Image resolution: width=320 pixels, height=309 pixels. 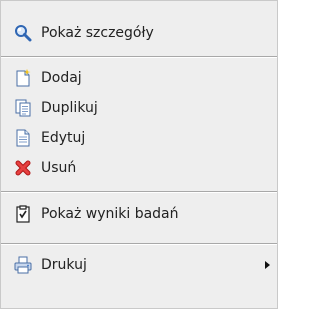 I want to click on menu-item-edit: Edytuj, so click(x=139, y=138).